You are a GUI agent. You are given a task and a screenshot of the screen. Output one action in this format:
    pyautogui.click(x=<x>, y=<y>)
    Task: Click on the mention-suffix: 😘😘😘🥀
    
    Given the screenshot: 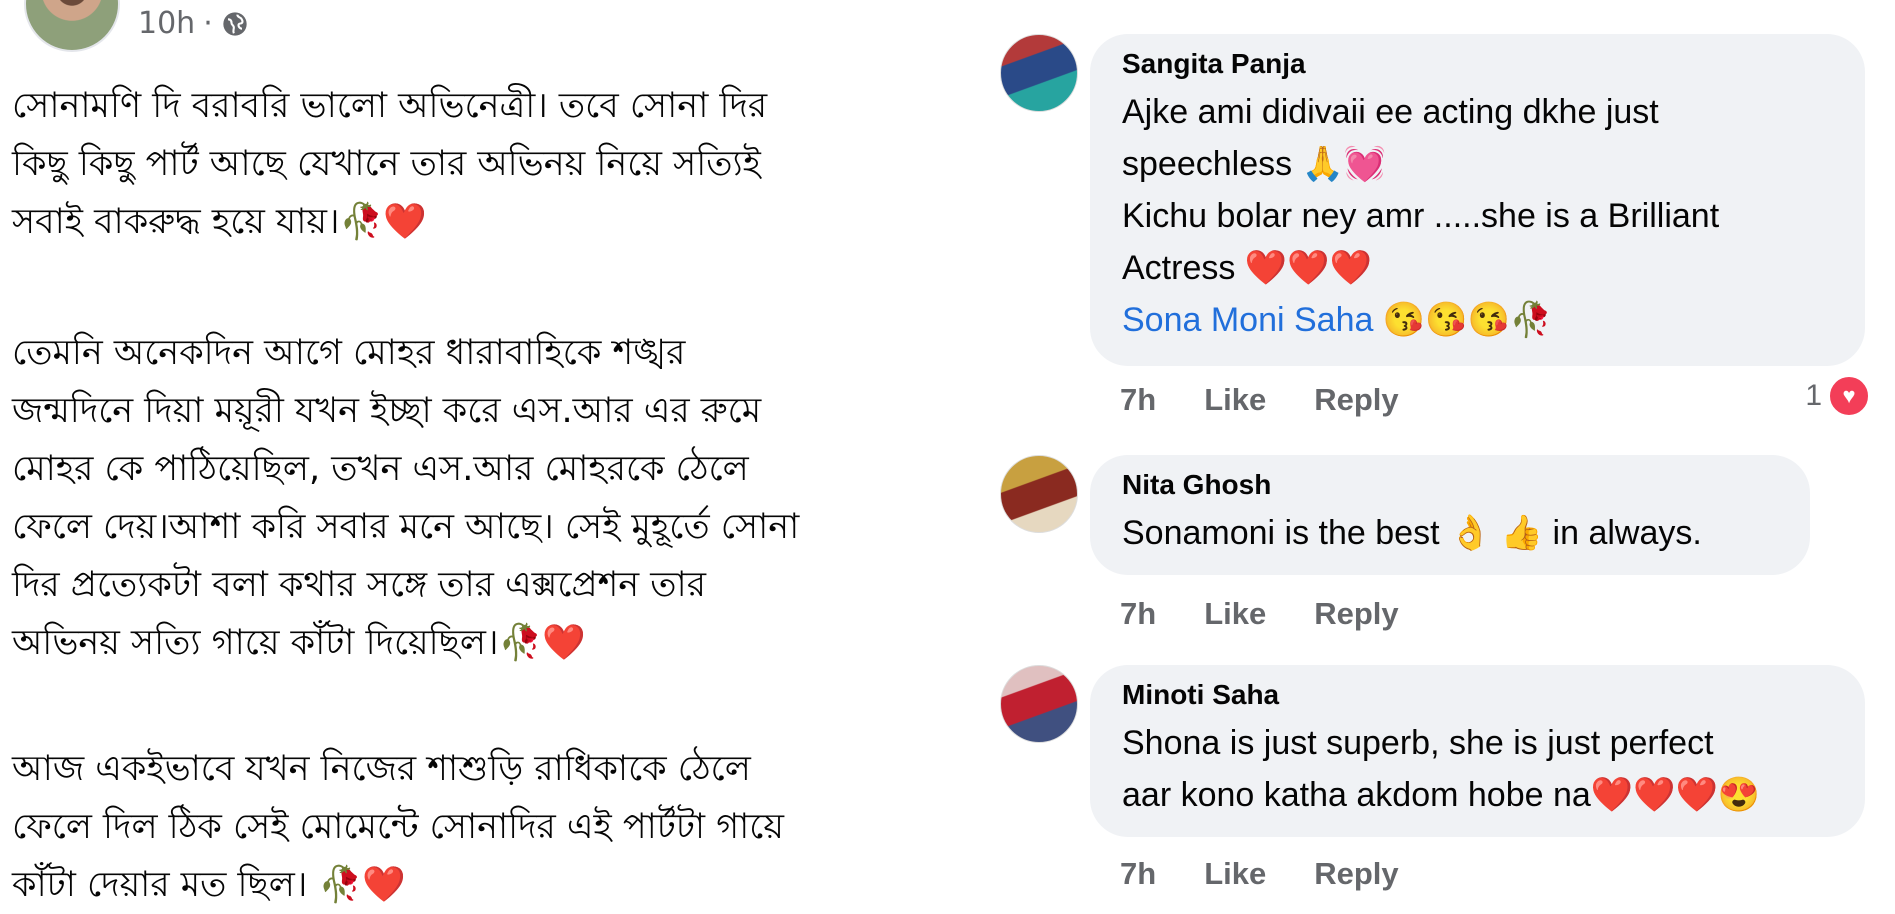 What is the action you would take?
    pyautogui.click(x=1463, y=320)
    